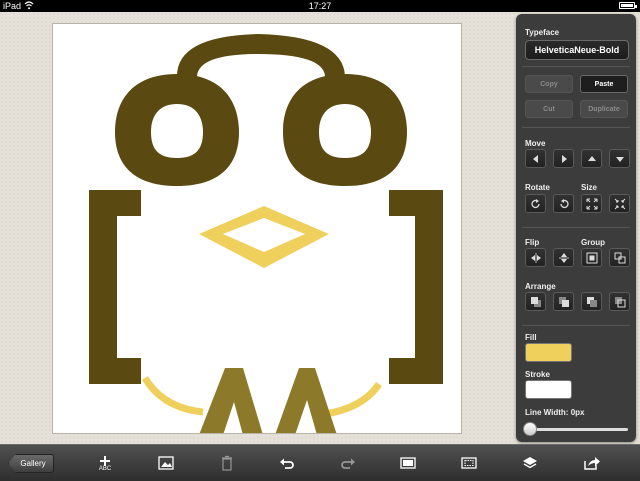  I want to click on move-left-button, so click(535, 158).